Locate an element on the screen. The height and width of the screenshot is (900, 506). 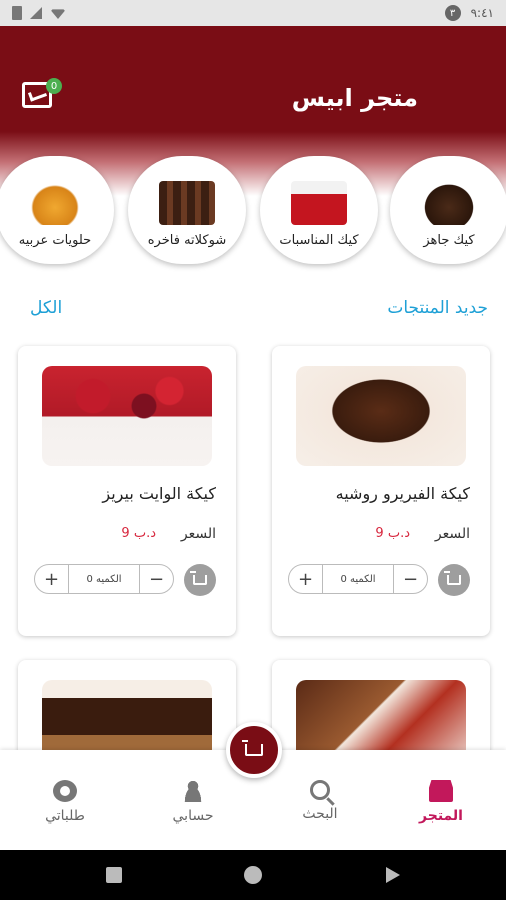
nav-account: حسابي is located at coordinates (193, 802).